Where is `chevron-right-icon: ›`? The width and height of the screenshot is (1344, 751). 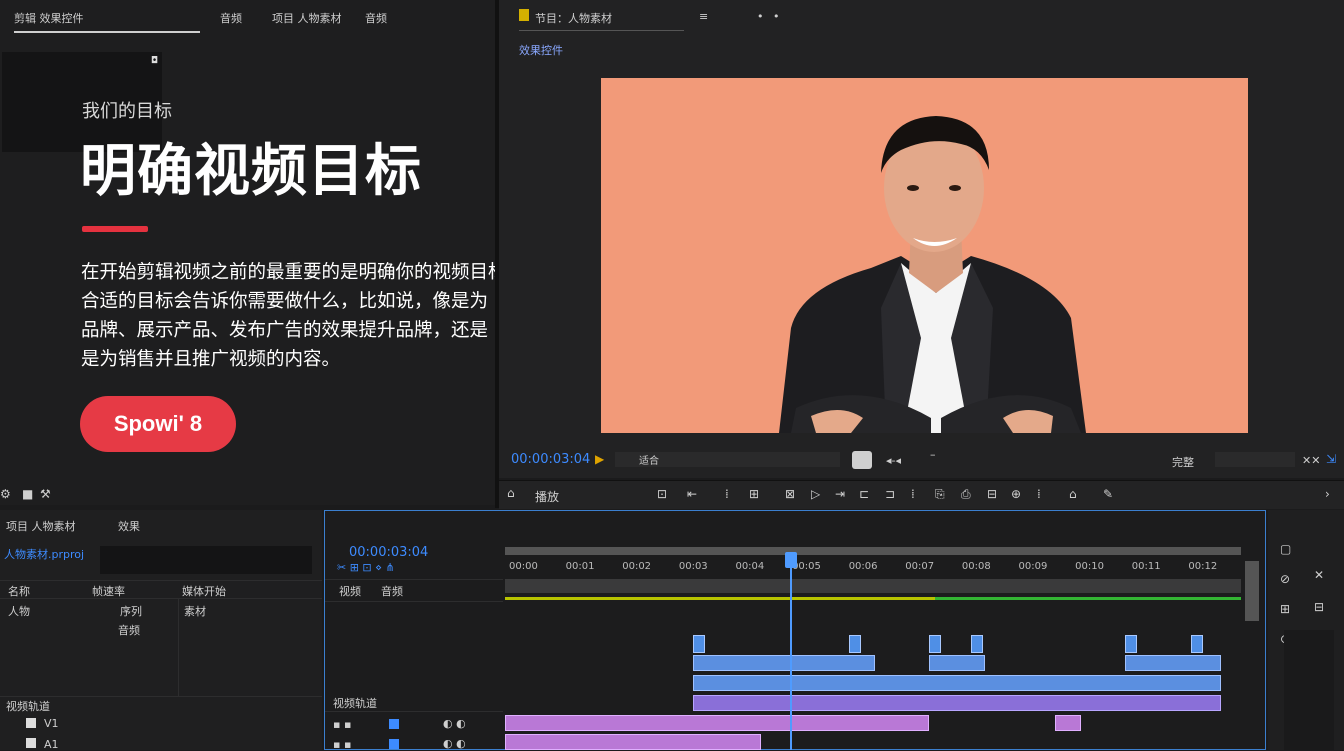 chevron-right-icon: › is located at coordinates (1327, 494).